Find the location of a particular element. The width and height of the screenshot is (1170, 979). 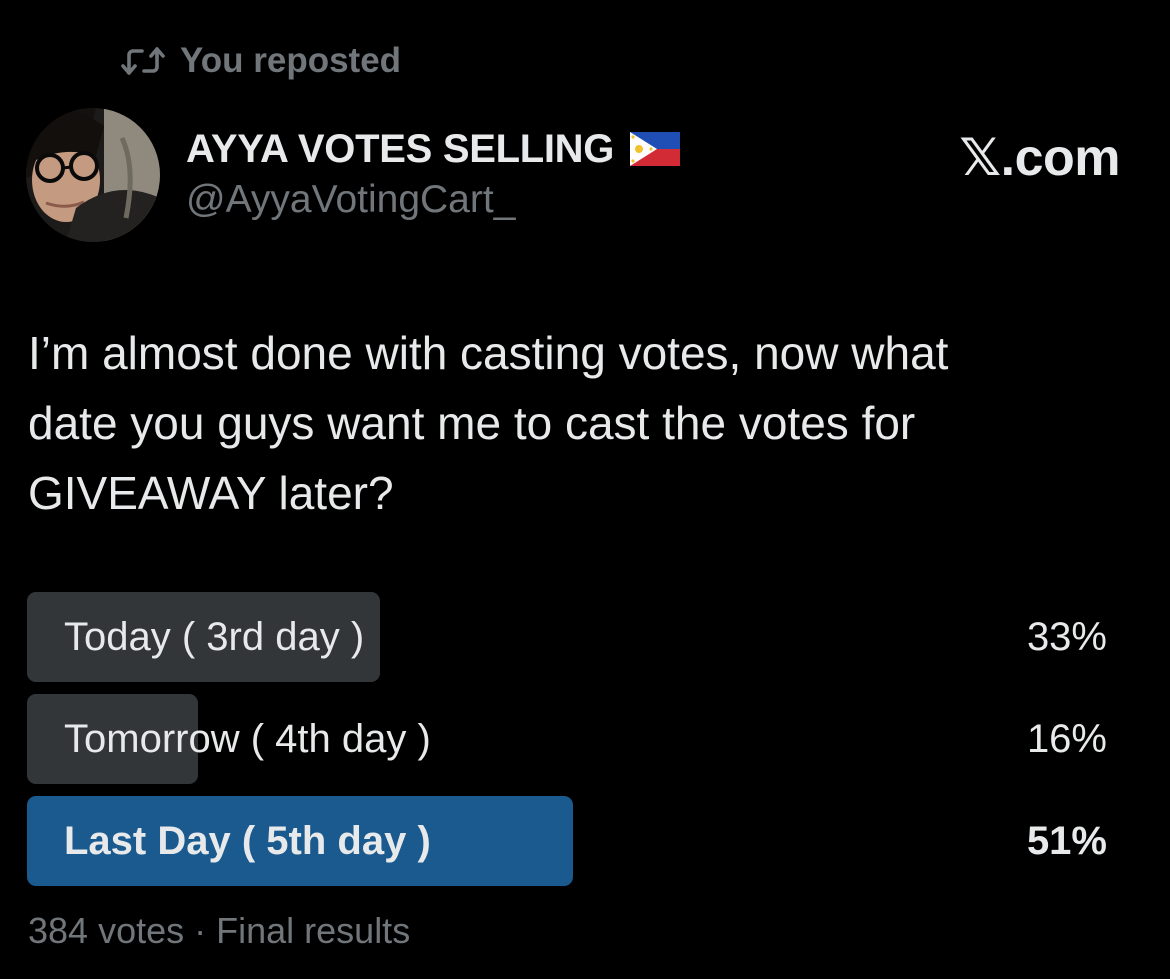

poll-option-percent: 33% is located at coordinates (1066, 637).